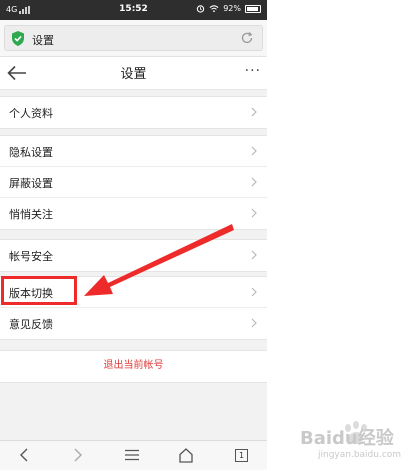 Image resolution: width=419 pixels, height=470 pixels. What do you see at coordinates (18, 38) in the screenshot?
I see `shield-icon` at bounding box center [18, 38].